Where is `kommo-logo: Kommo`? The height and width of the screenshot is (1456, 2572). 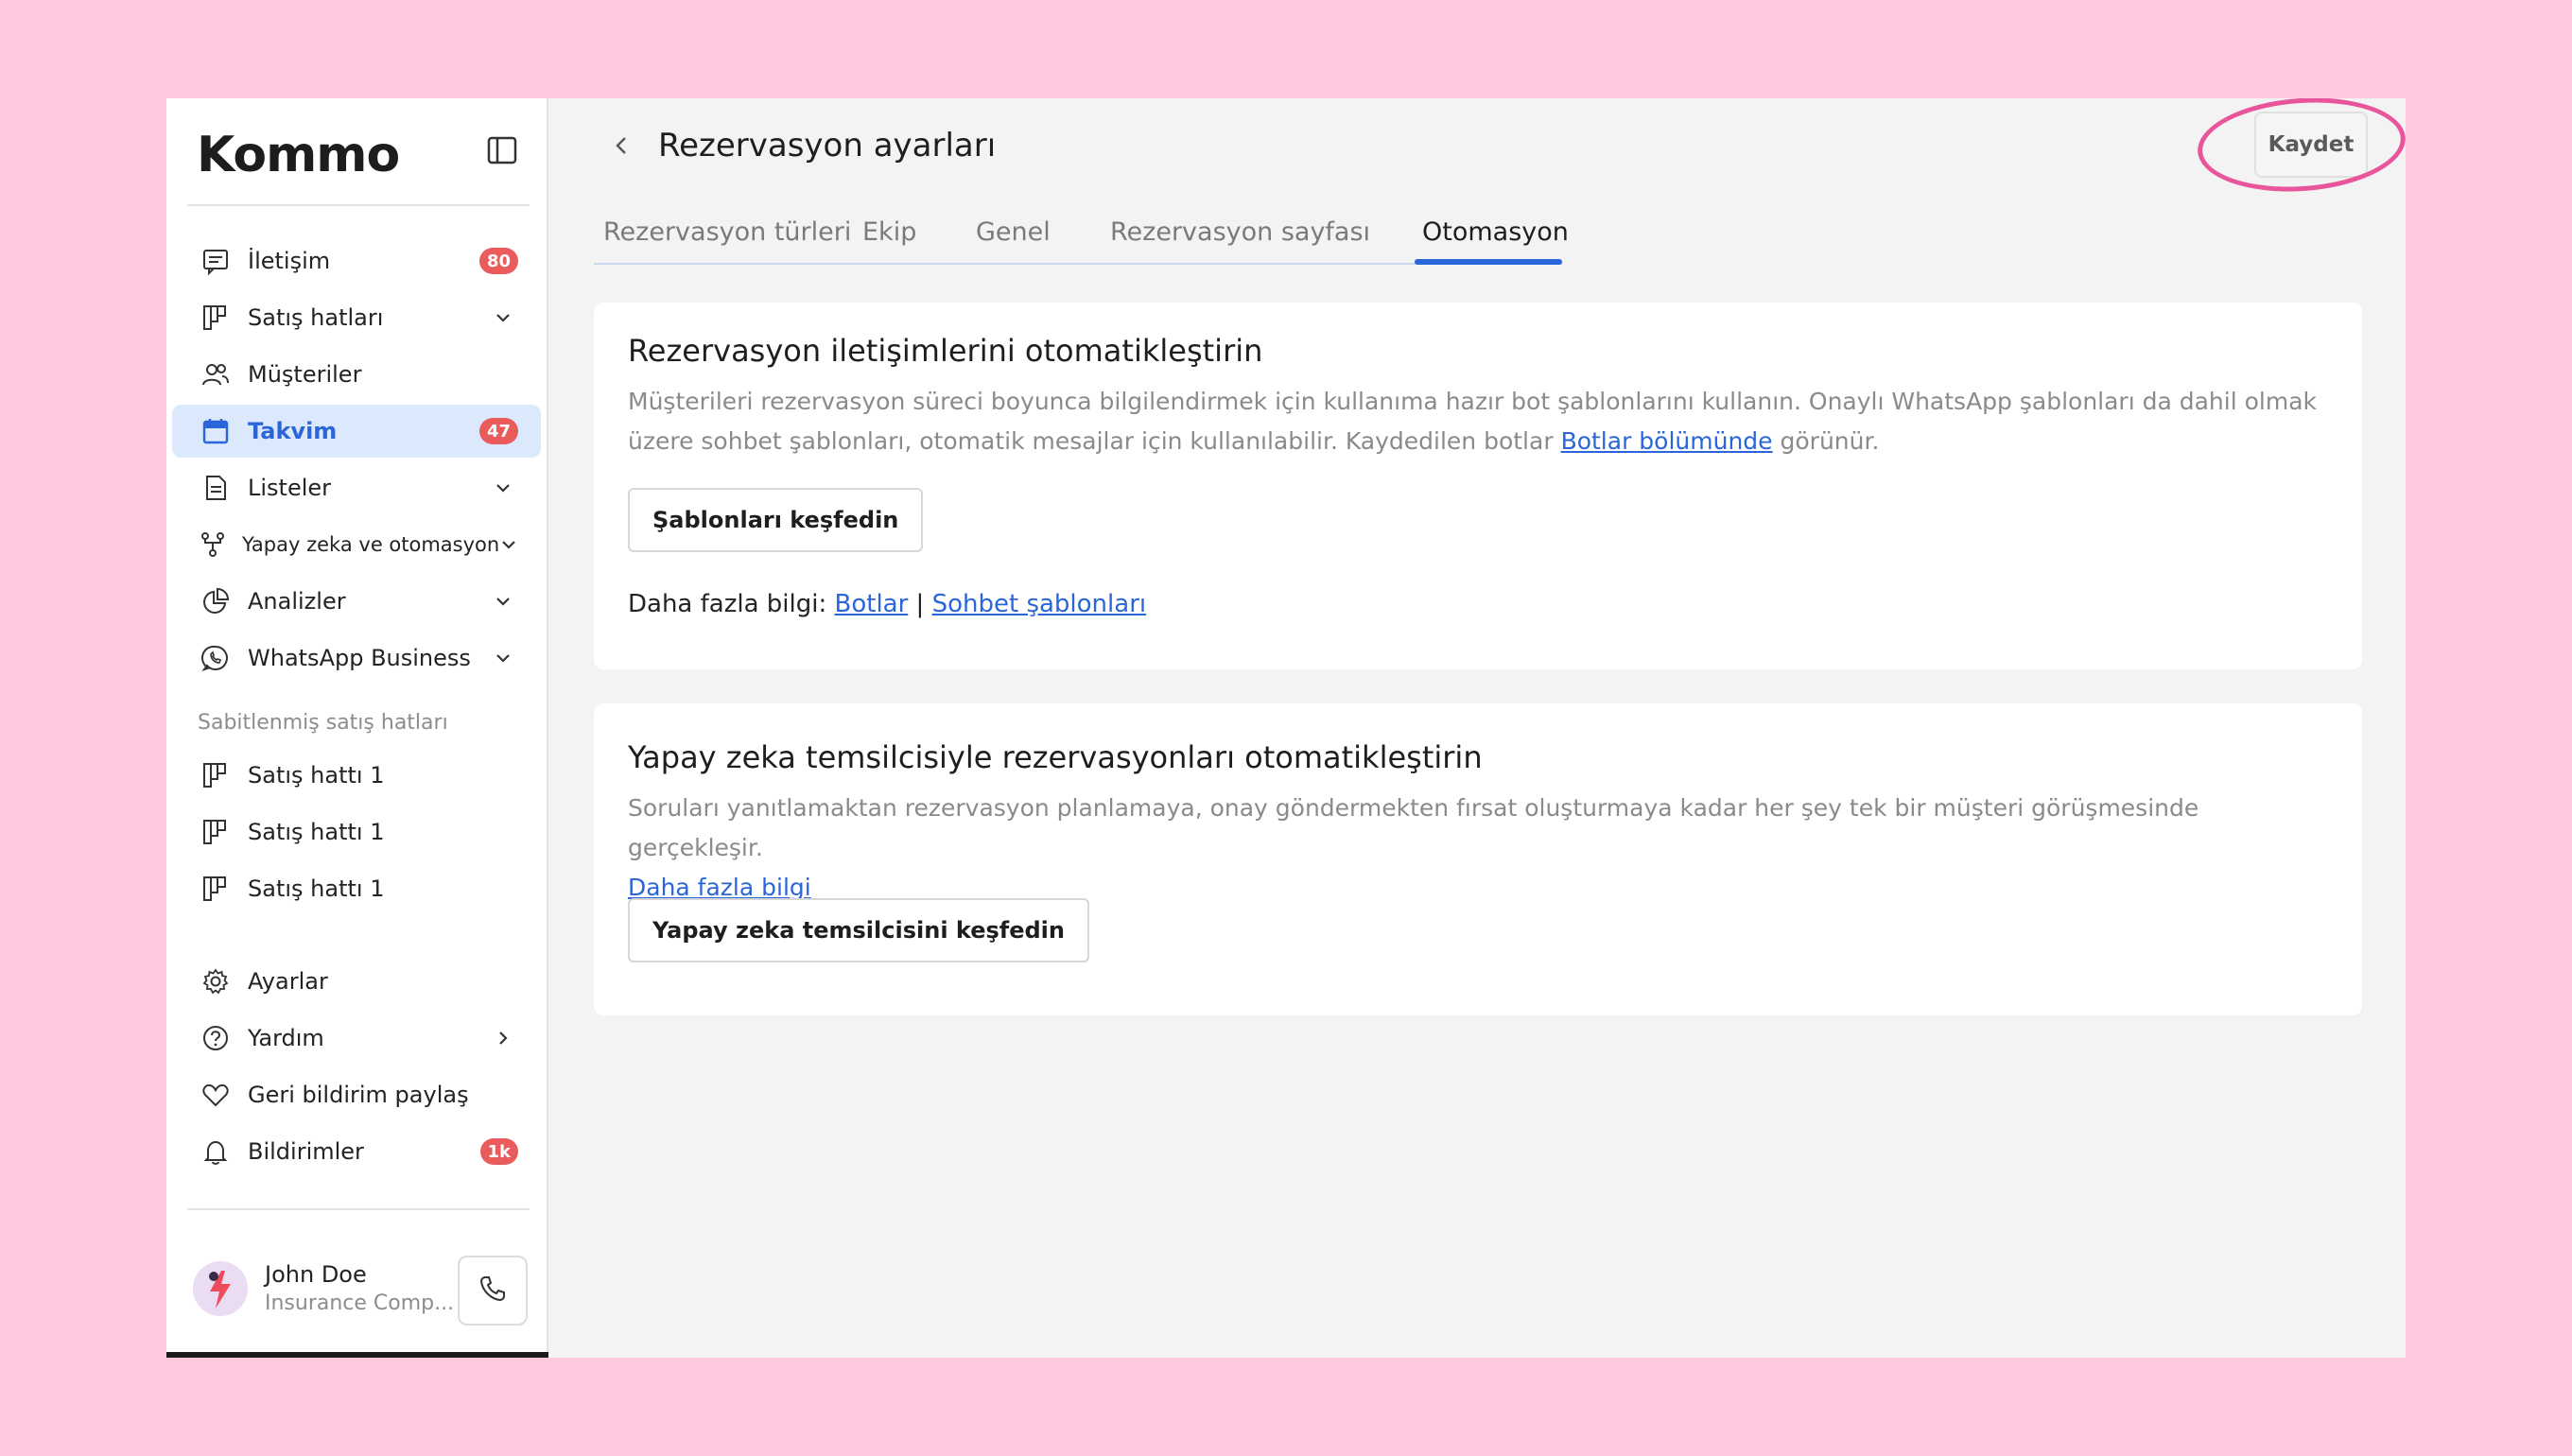 kommo-logo: Kommo is located at coordinates (298, 155).